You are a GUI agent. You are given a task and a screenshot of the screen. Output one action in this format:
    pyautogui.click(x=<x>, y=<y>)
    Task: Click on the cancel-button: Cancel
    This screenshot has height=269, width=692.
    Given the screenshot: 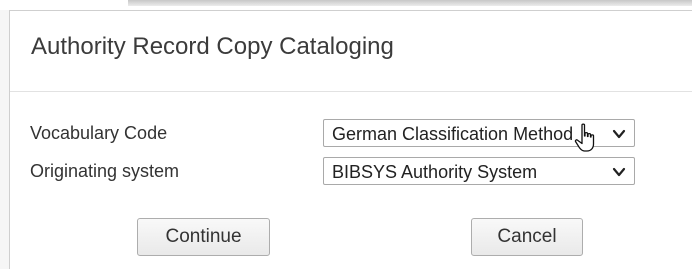 What is the action you would take?
    pyautogui.click(x=527, y=237)
    